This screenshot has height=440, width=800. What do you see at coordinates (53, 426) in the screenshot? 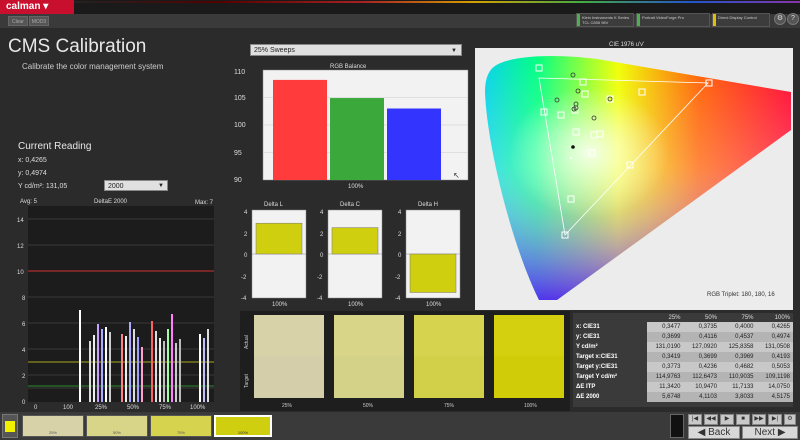
I see `sweep-thumbnail: 25%` at bounding box center [53, 426].